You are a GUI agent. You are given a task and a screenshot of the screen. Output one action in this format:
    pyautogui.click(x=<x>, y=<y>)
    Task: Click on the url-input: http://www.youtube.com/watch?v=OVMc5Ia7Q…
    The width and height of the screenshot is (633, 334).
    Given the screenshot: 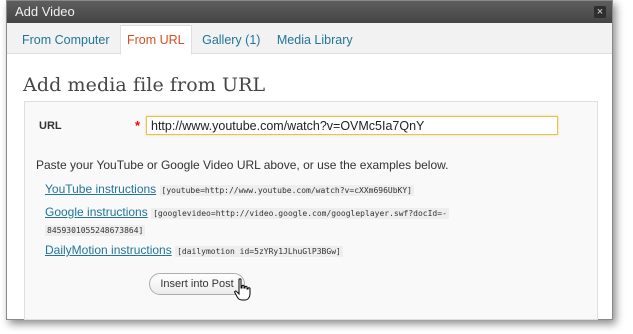 What is the action you would take?
    pyautogui.click(x=352, y=125)
    